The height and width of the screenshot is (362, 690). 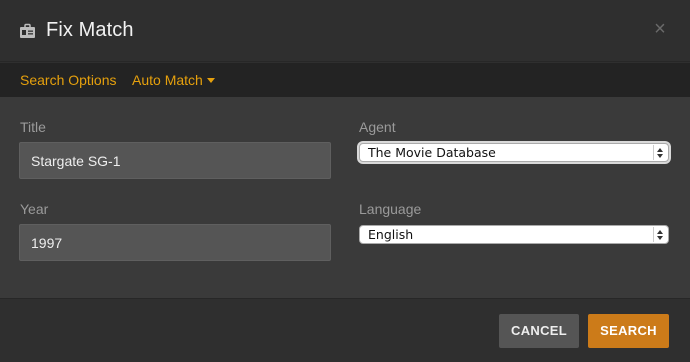 What do you see at coordinates (432, 152) in the screenshot?
I see `agent-select-value: The Movie Database` at bounding box center [432, 152].